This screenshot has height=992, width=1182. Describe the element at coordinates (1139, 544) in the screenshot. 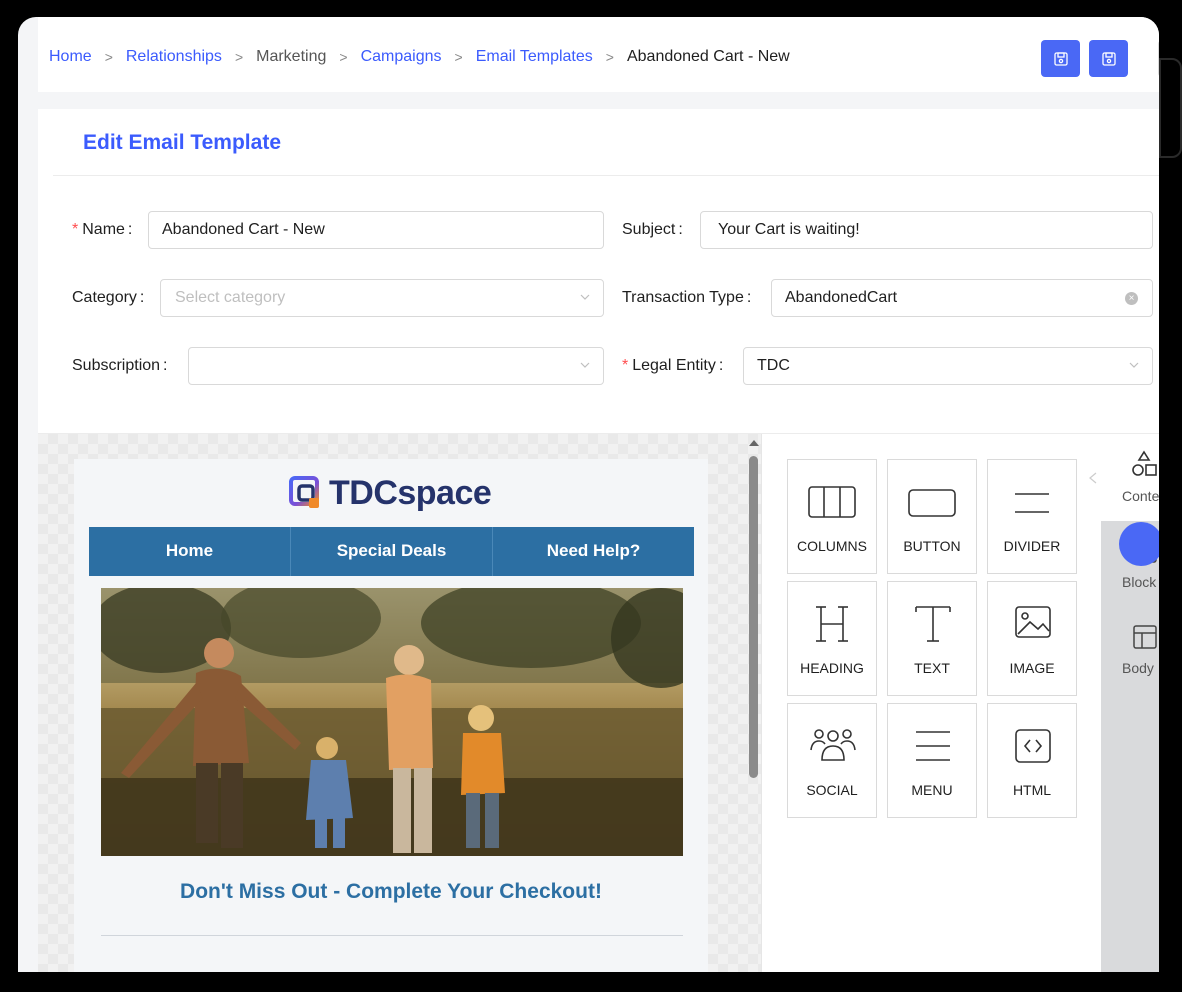

I see `help-chat-button` at that location.